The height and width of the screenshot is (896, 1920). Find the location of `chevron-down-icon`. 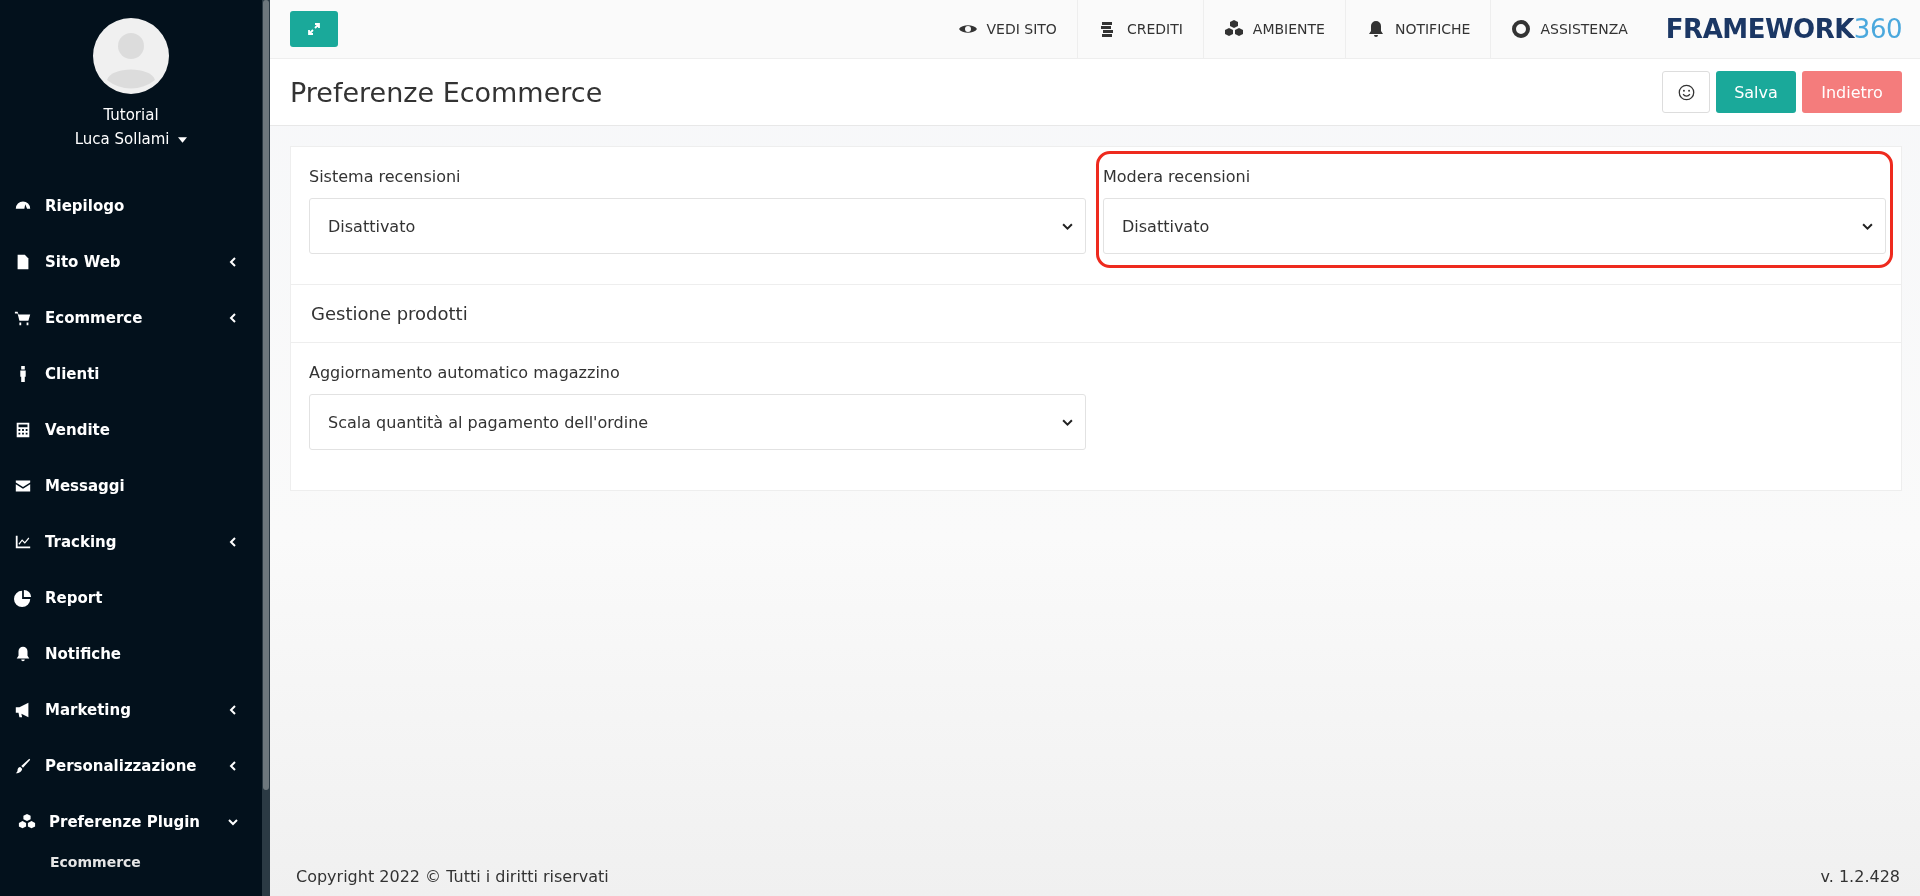

chevron-down-icon is located at coordinates (233, 822).